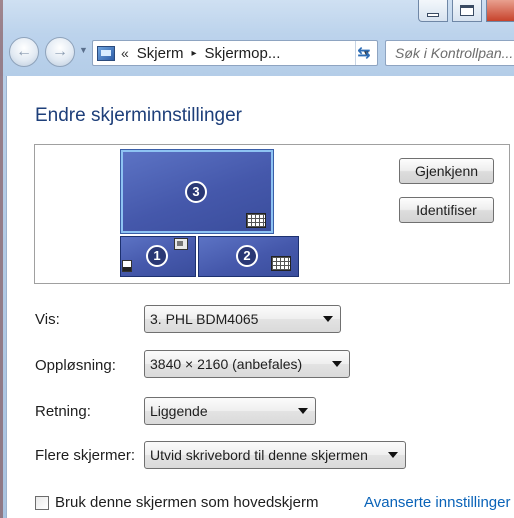 The width and height of the screenshot is (514, 518). Describe the element at coordinates (433, 11) in the screenshot. I see `minimize-button` at that location.